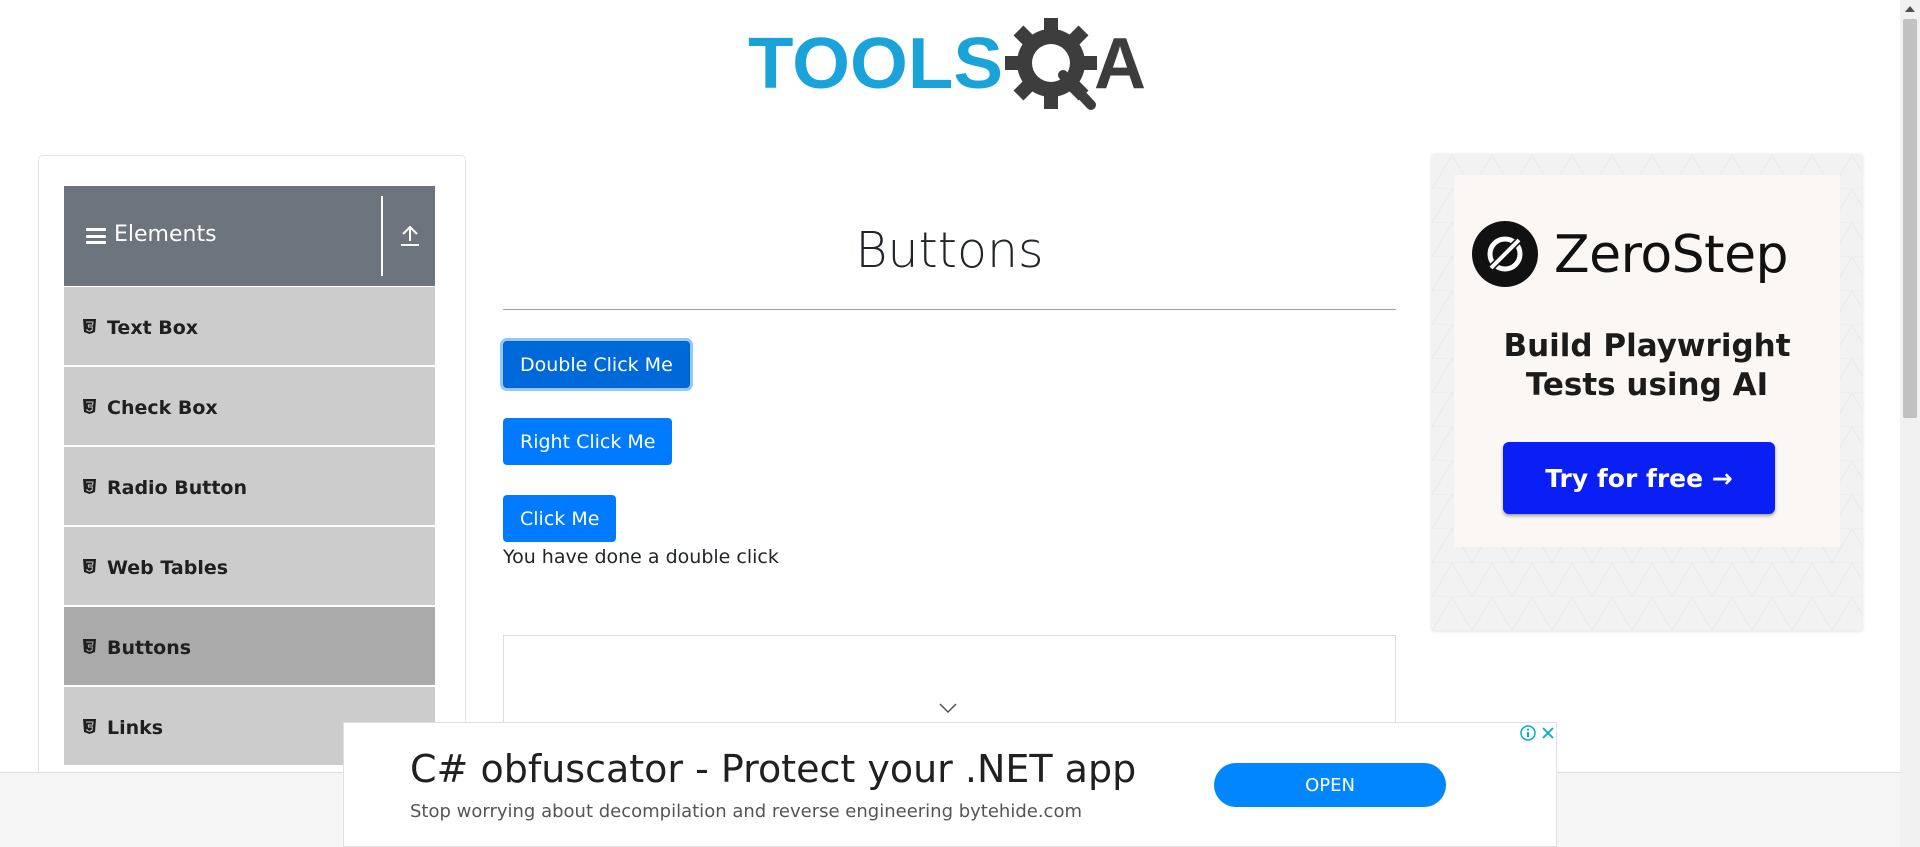 This screenshot has height=847, width=1920. Describe the element at coordinates (1910, 218) in the screenshot. I see `scrollbar-thumb` at that location.